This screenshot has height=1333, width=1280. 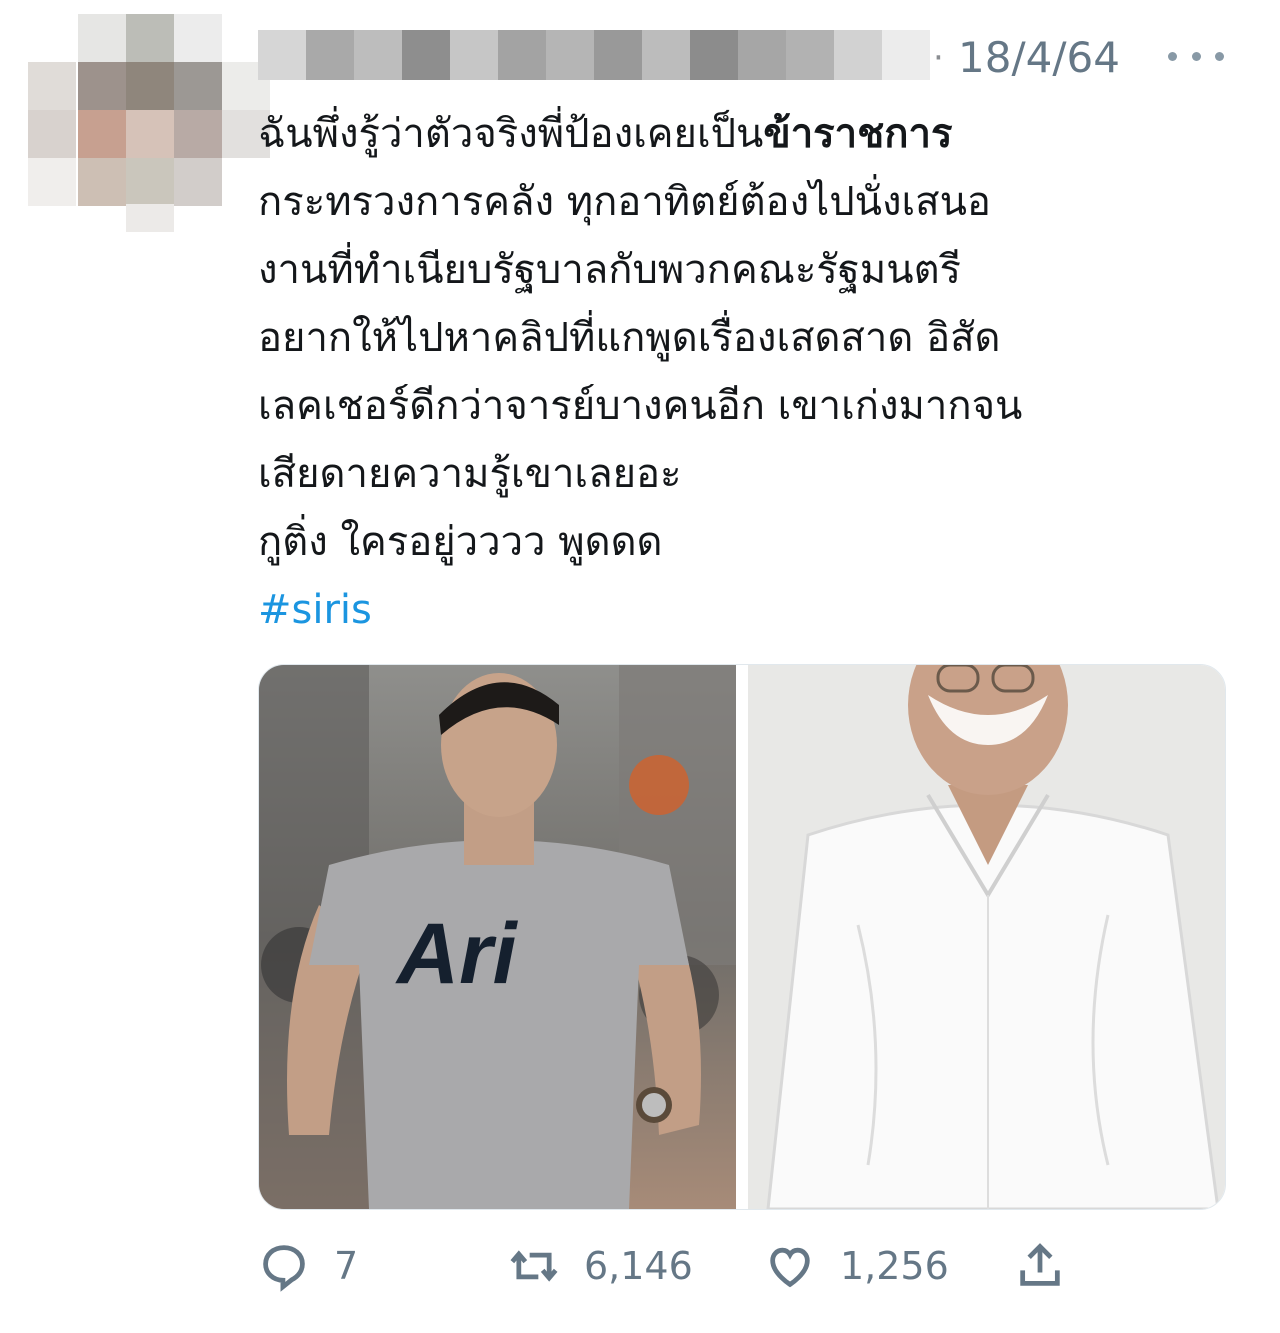 What do you see at coordinates (894, 1266) in the screenshot?
I see `like-count: 1,256` at bounding box center [894, 1266].